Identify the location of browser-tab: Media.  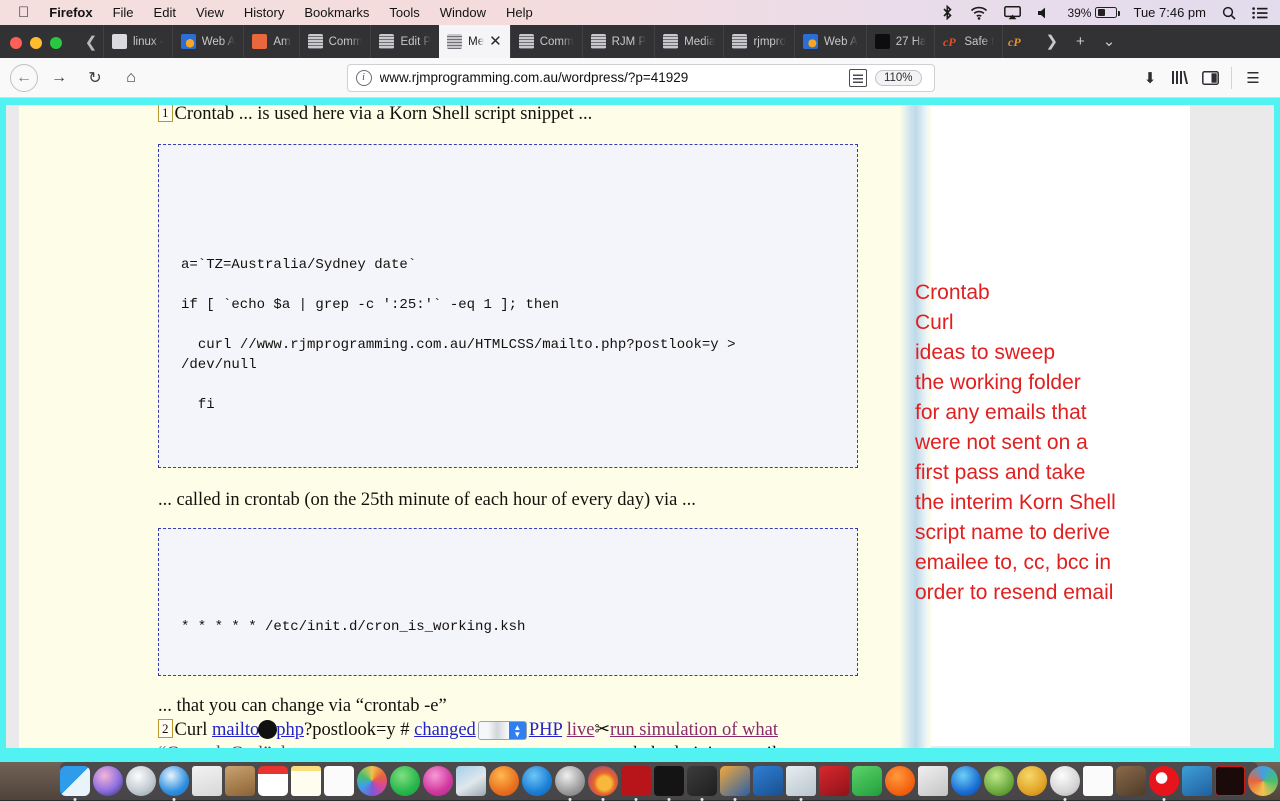
(688, 41).